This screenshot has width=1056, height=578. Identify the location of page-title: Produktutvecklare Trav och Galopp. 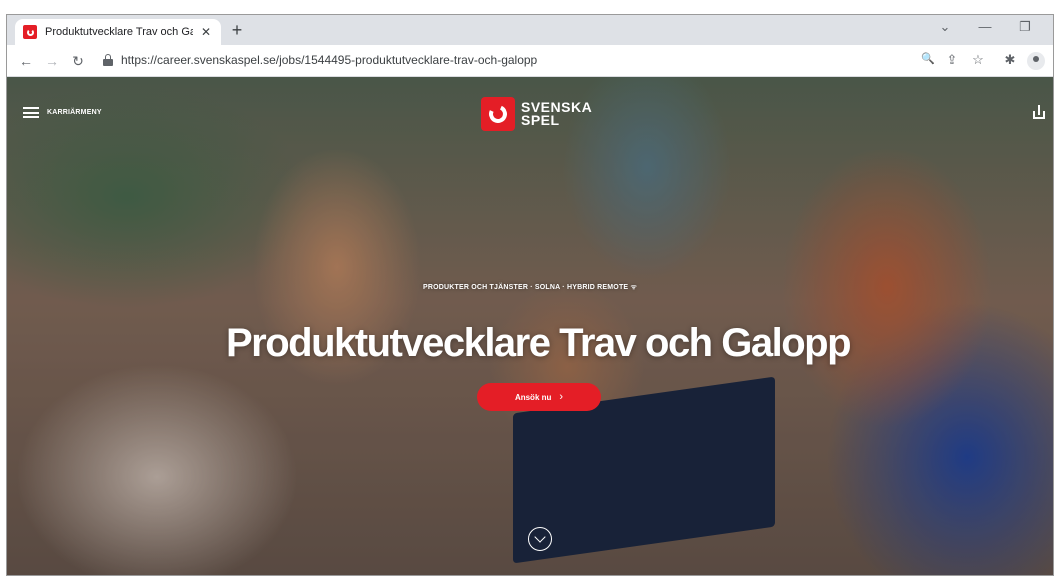
(538, 343).